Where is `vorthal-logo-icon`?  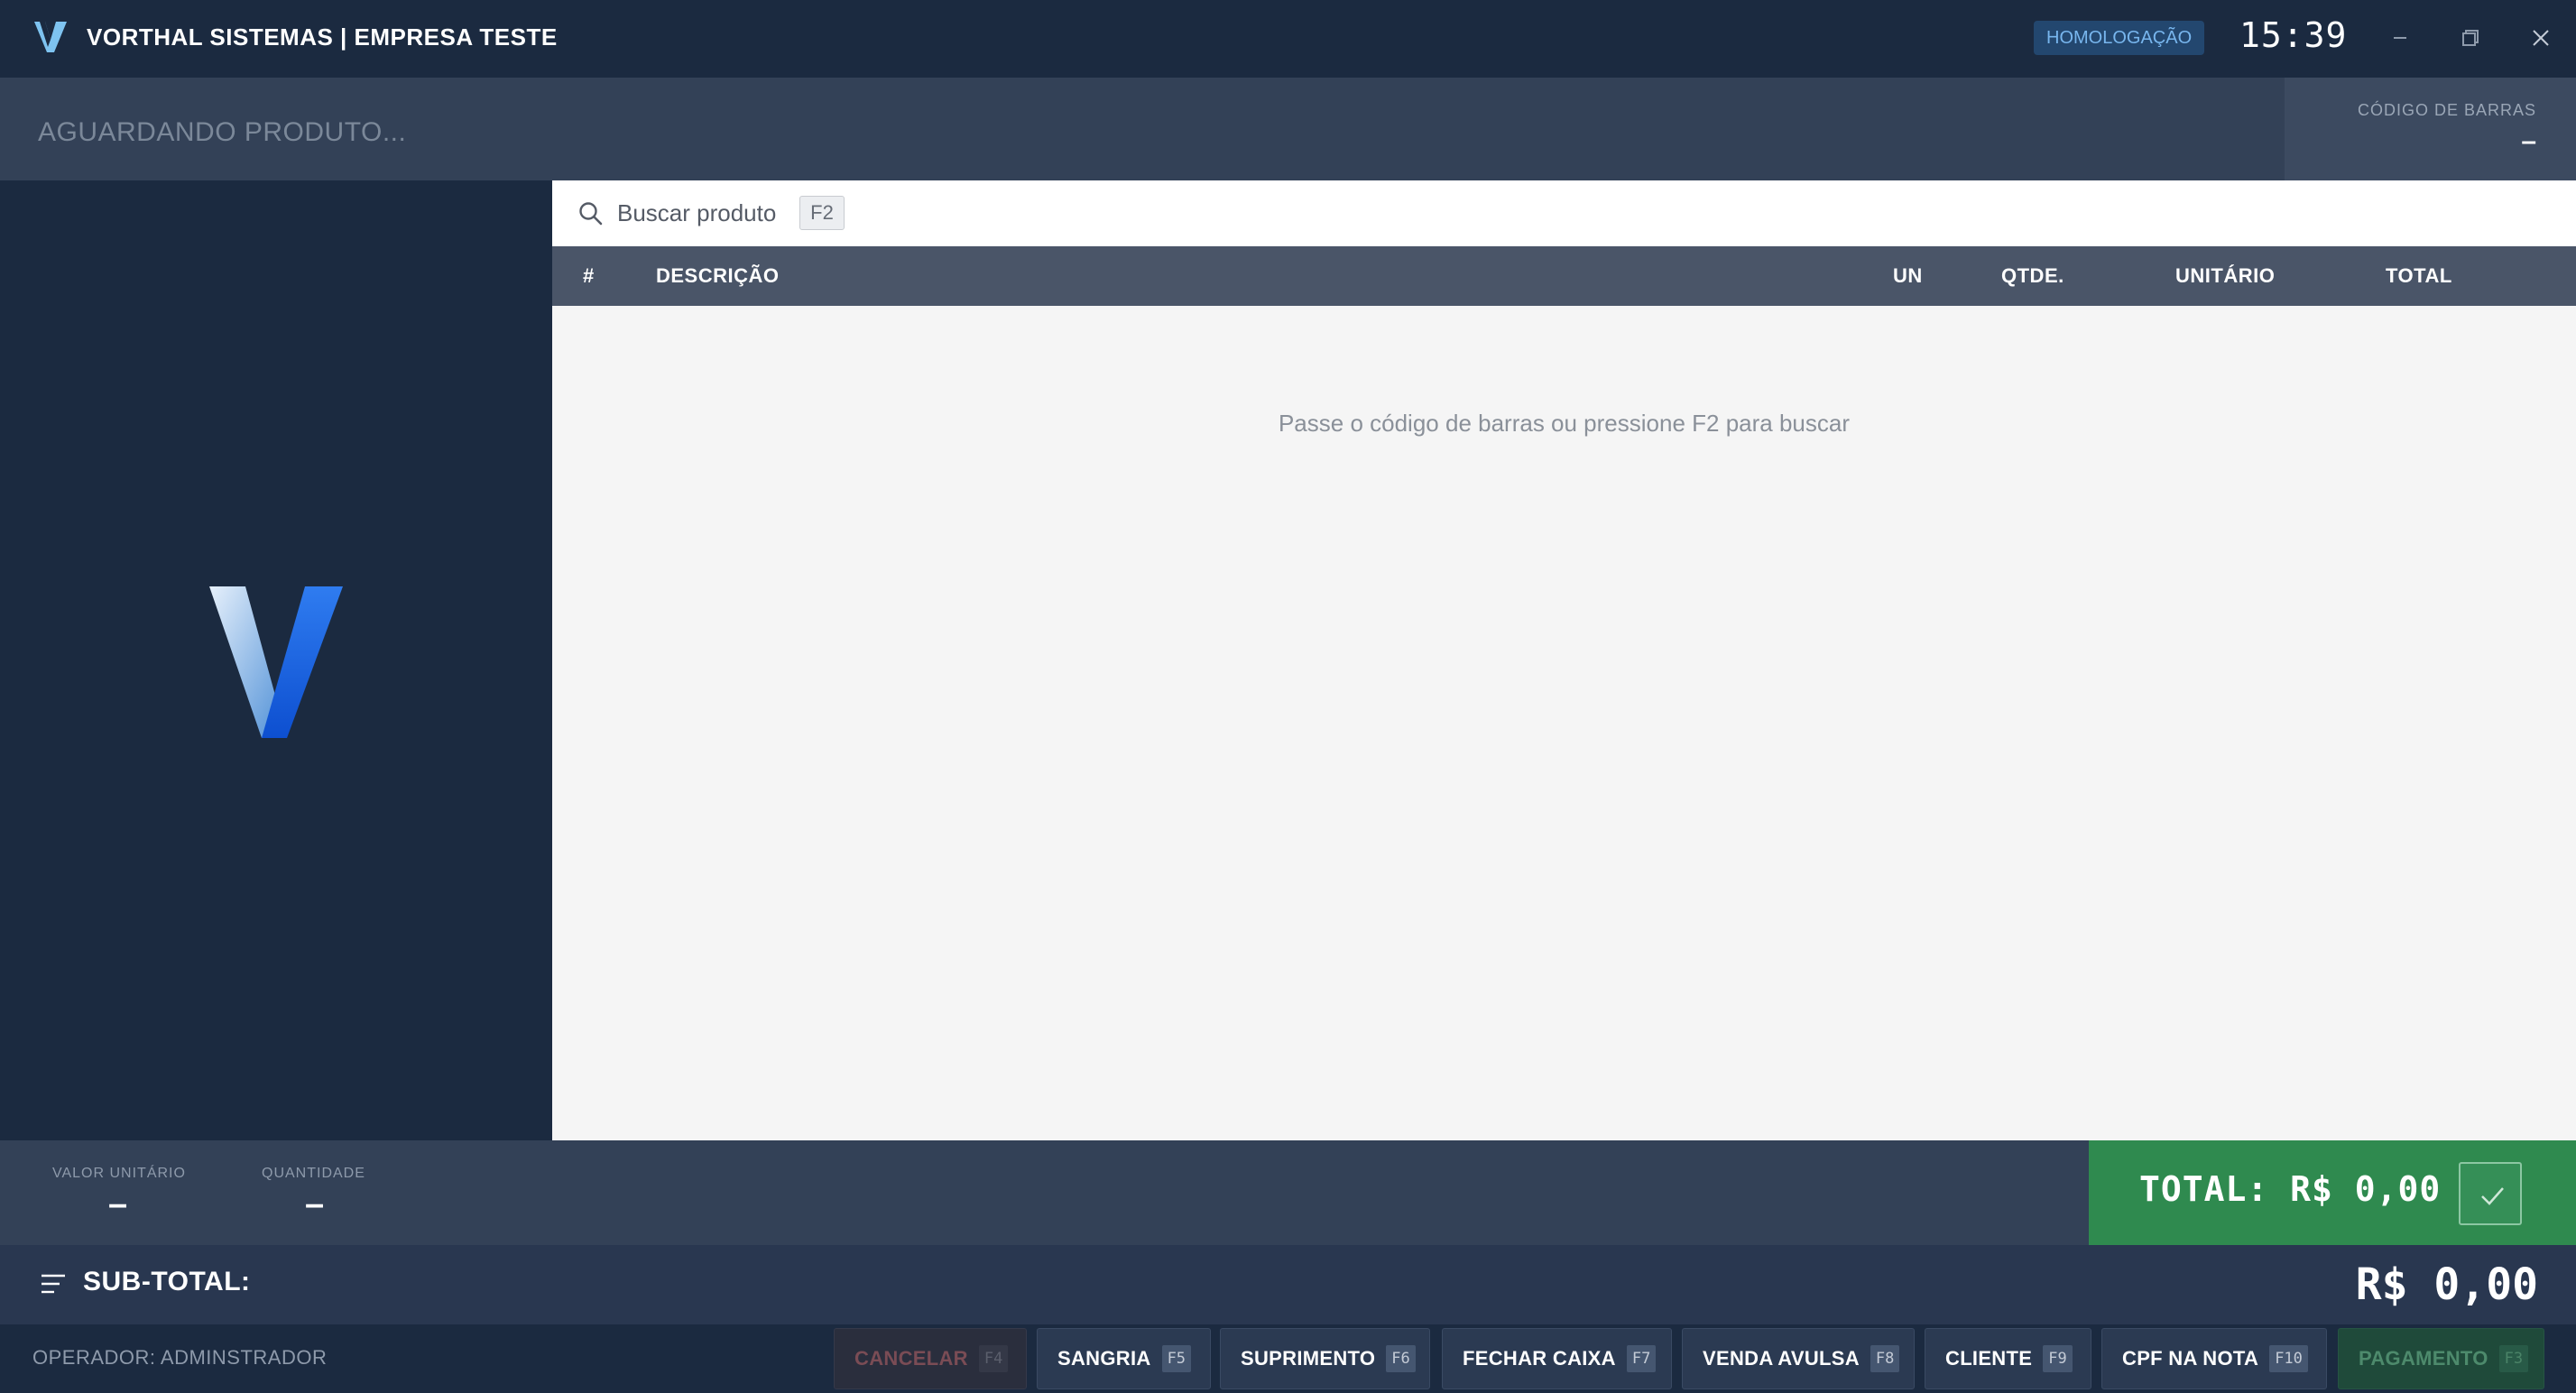
vorthal-logo-icon is located at coordinates (50, 37).